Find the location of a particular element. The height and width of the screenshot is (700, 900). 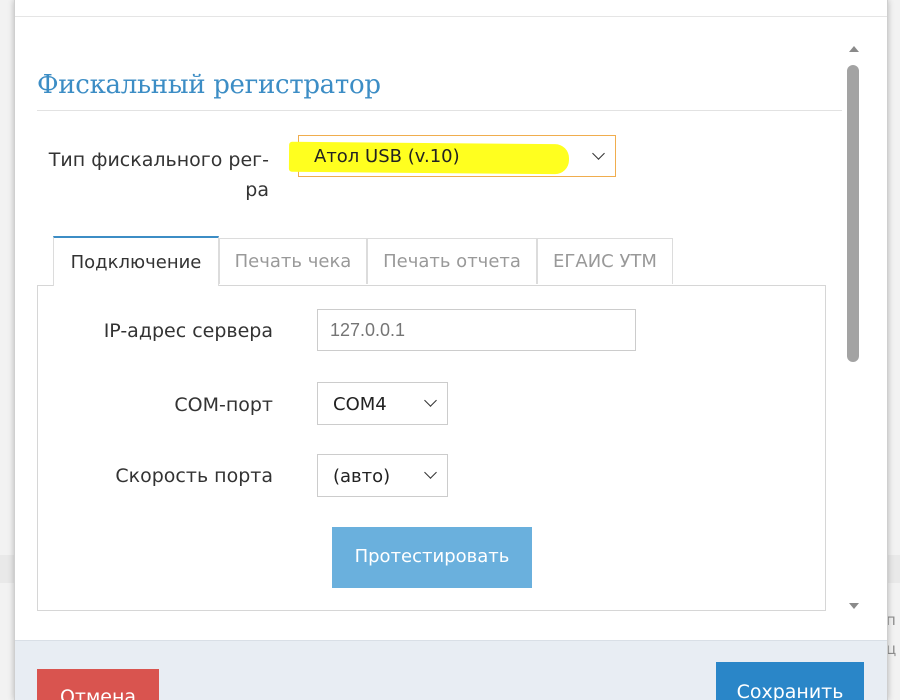

section-title: Фискальный регистратор is located at coordinates (209, 85).